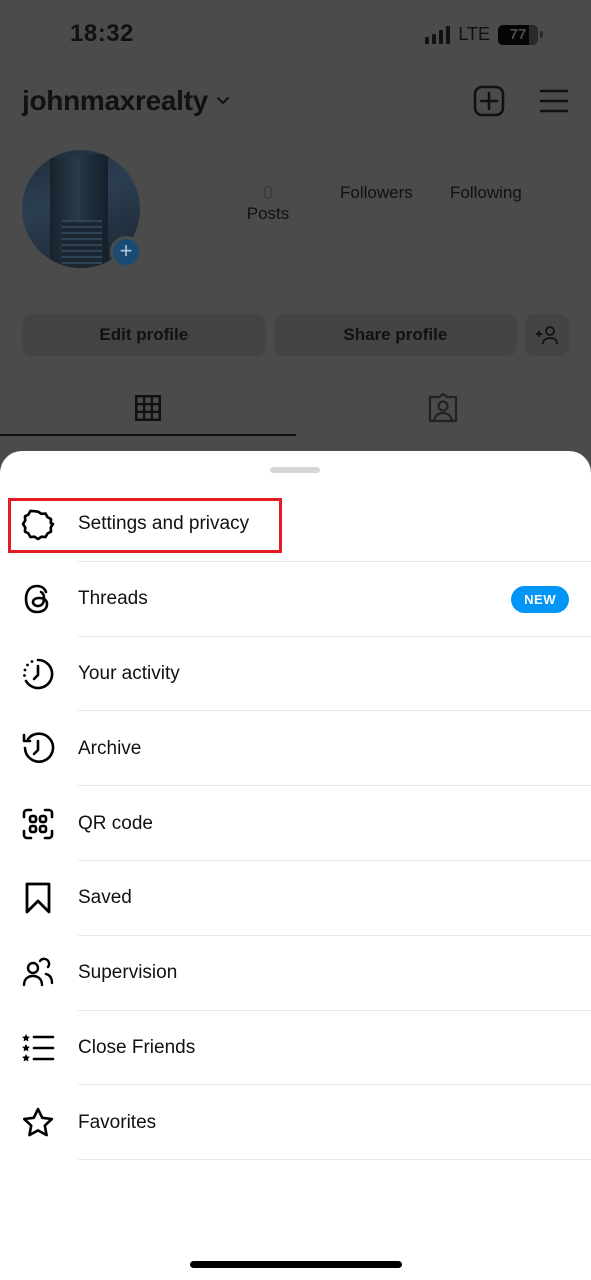  I want to click on username-switcher: johnmaxrealty, so click(115, 101).